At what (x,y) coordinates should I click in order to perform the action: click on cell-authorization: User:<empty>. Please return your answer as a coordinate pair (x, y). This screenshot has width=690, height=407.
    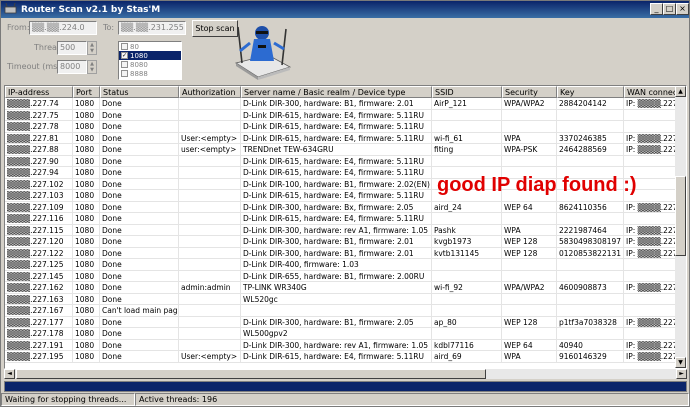
    Looking at the image, I should click on (210, 138).